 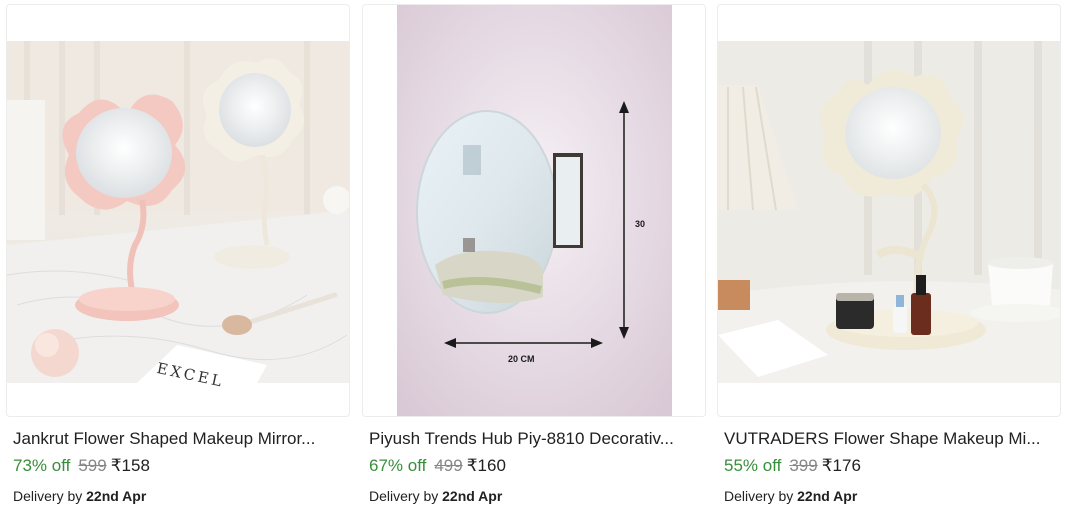 I want to click on selling-price: ₹158, so click(x=130, y=465).